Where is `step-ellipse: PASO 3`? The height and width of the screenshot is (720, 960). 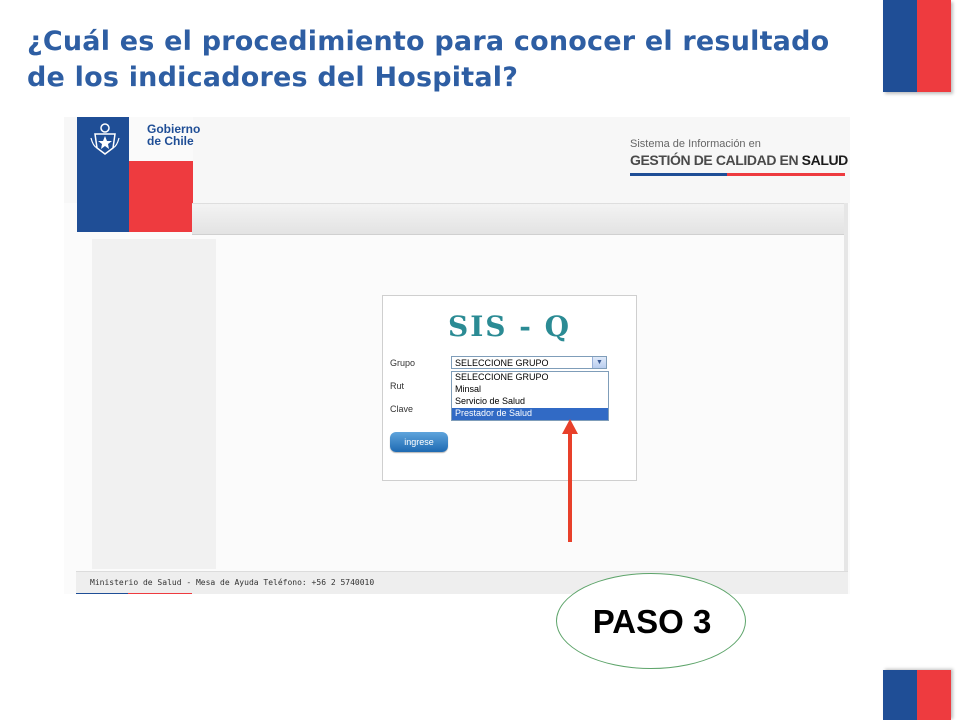 step-ellipse: PASO 3 is located at coordinates (651, 621).